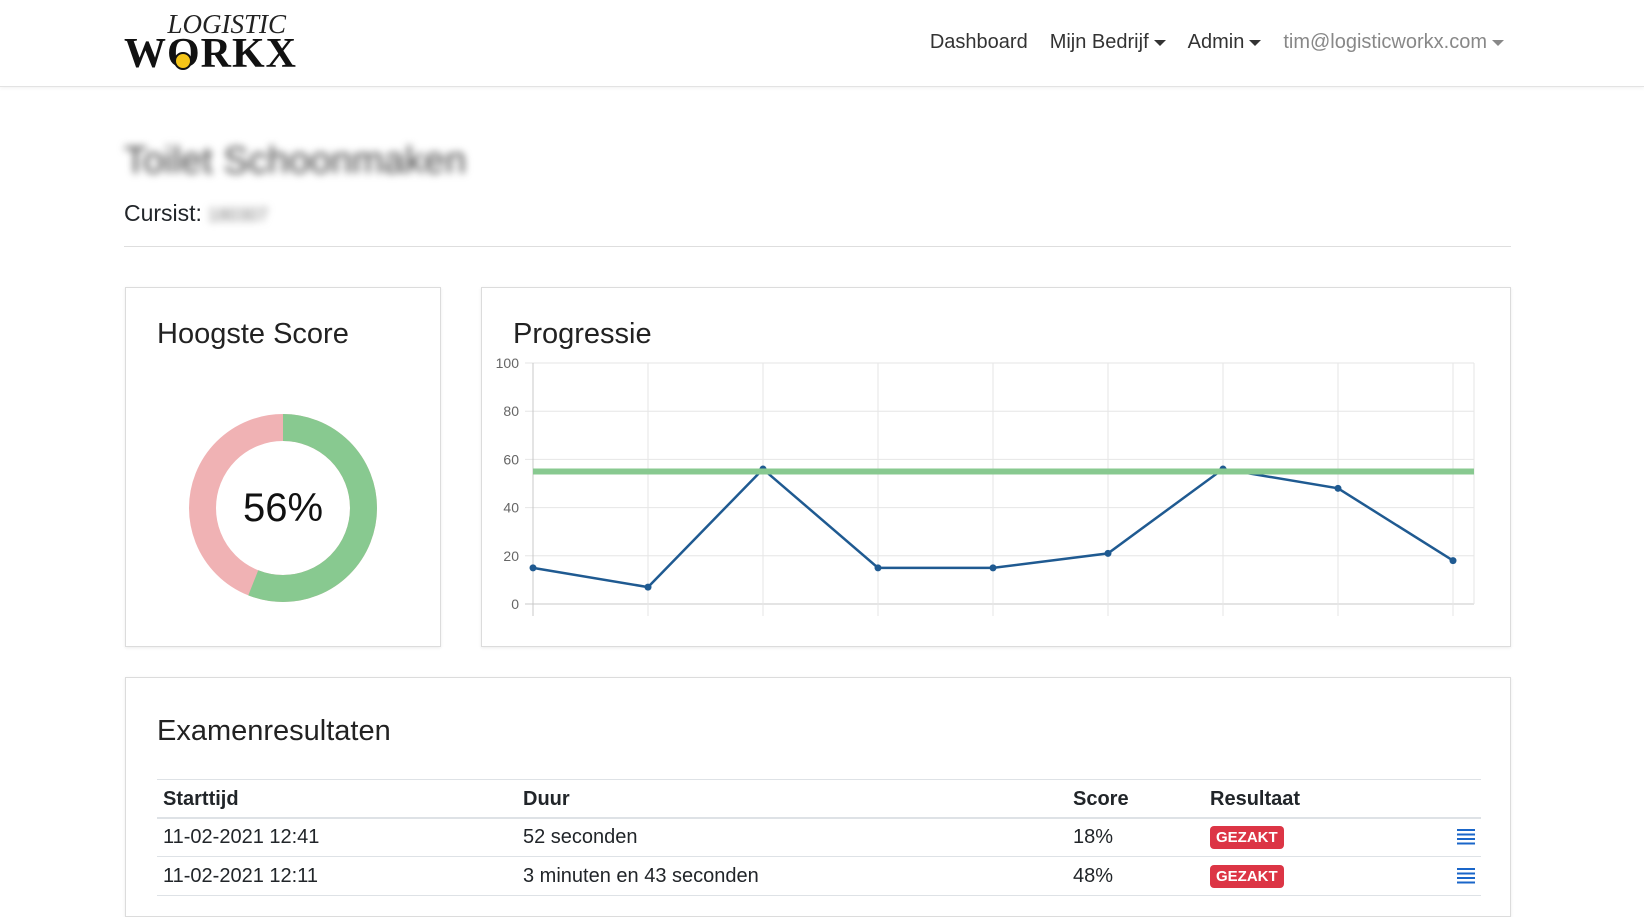 This screenshot has width=1644, height=917. I want to click on y-tick-label: 0, so click(515, 604).